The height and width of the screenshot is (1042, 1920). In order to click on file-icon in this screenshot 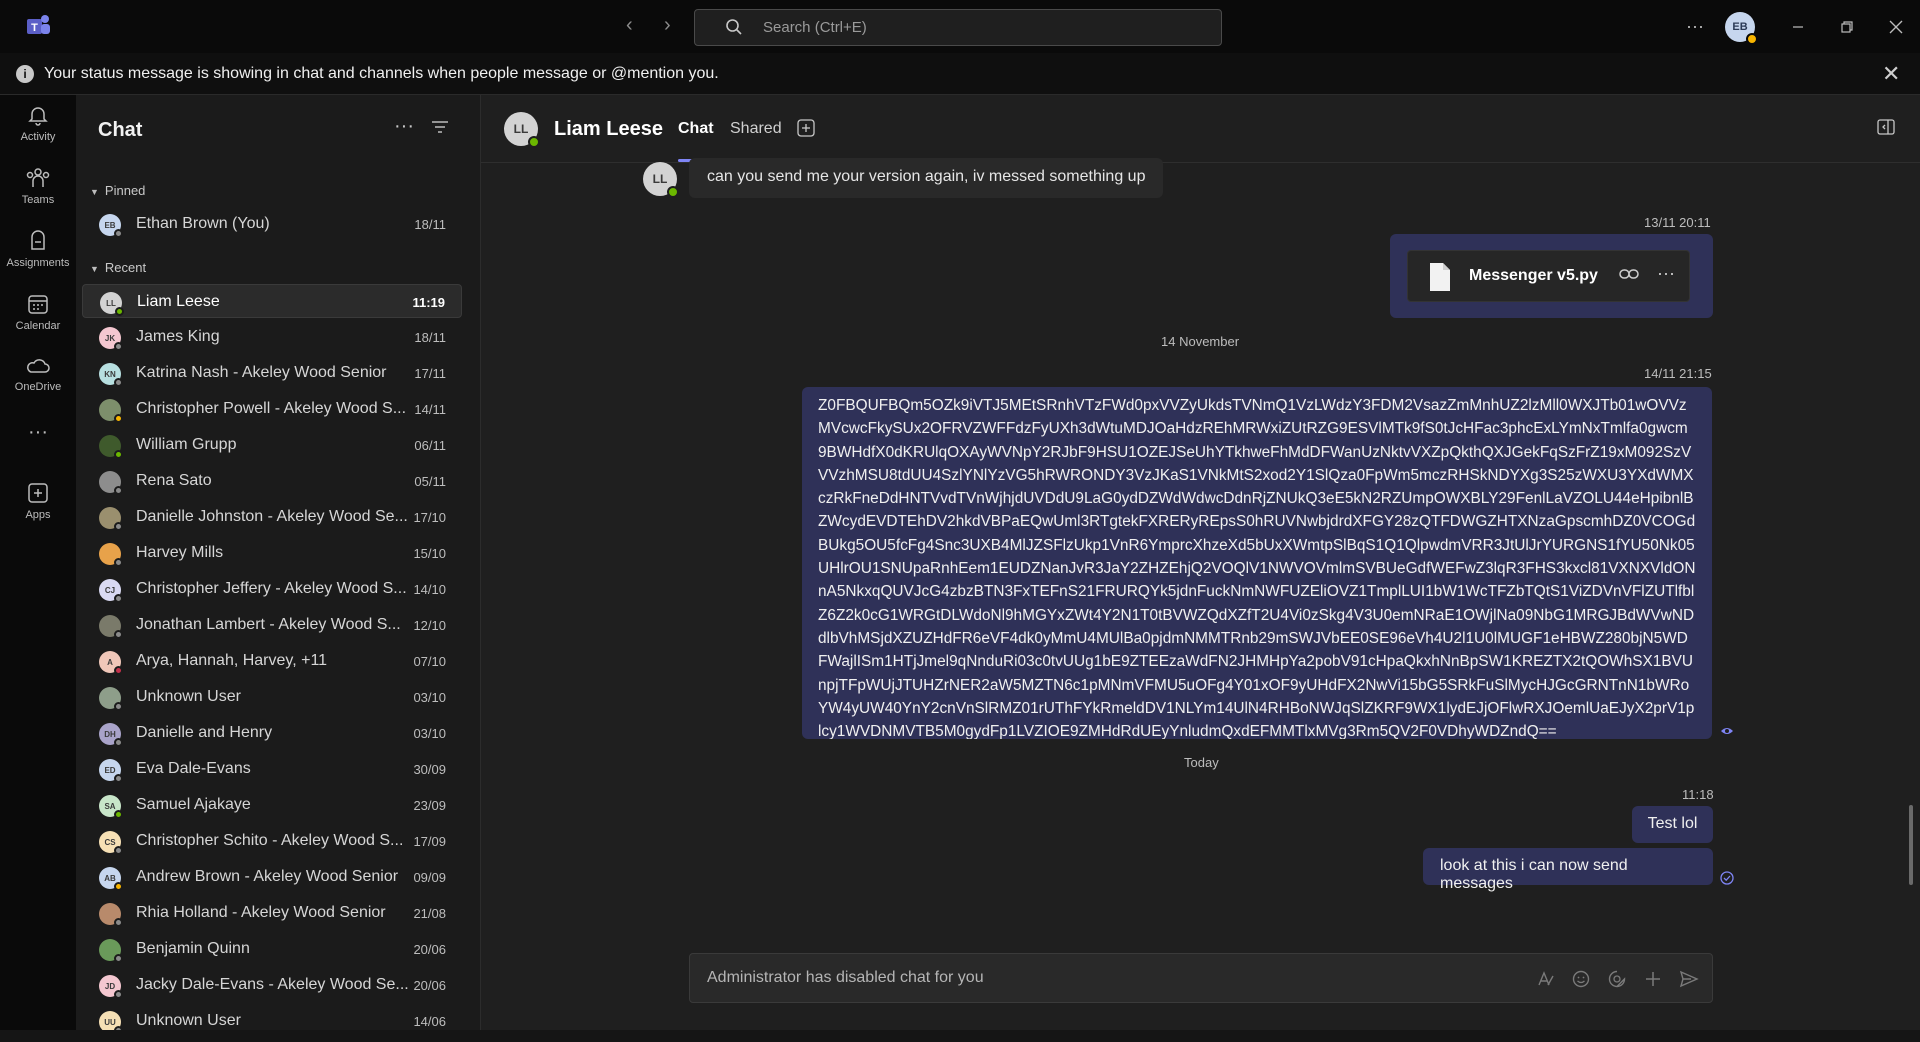, I will do `click(1440, 277)`.